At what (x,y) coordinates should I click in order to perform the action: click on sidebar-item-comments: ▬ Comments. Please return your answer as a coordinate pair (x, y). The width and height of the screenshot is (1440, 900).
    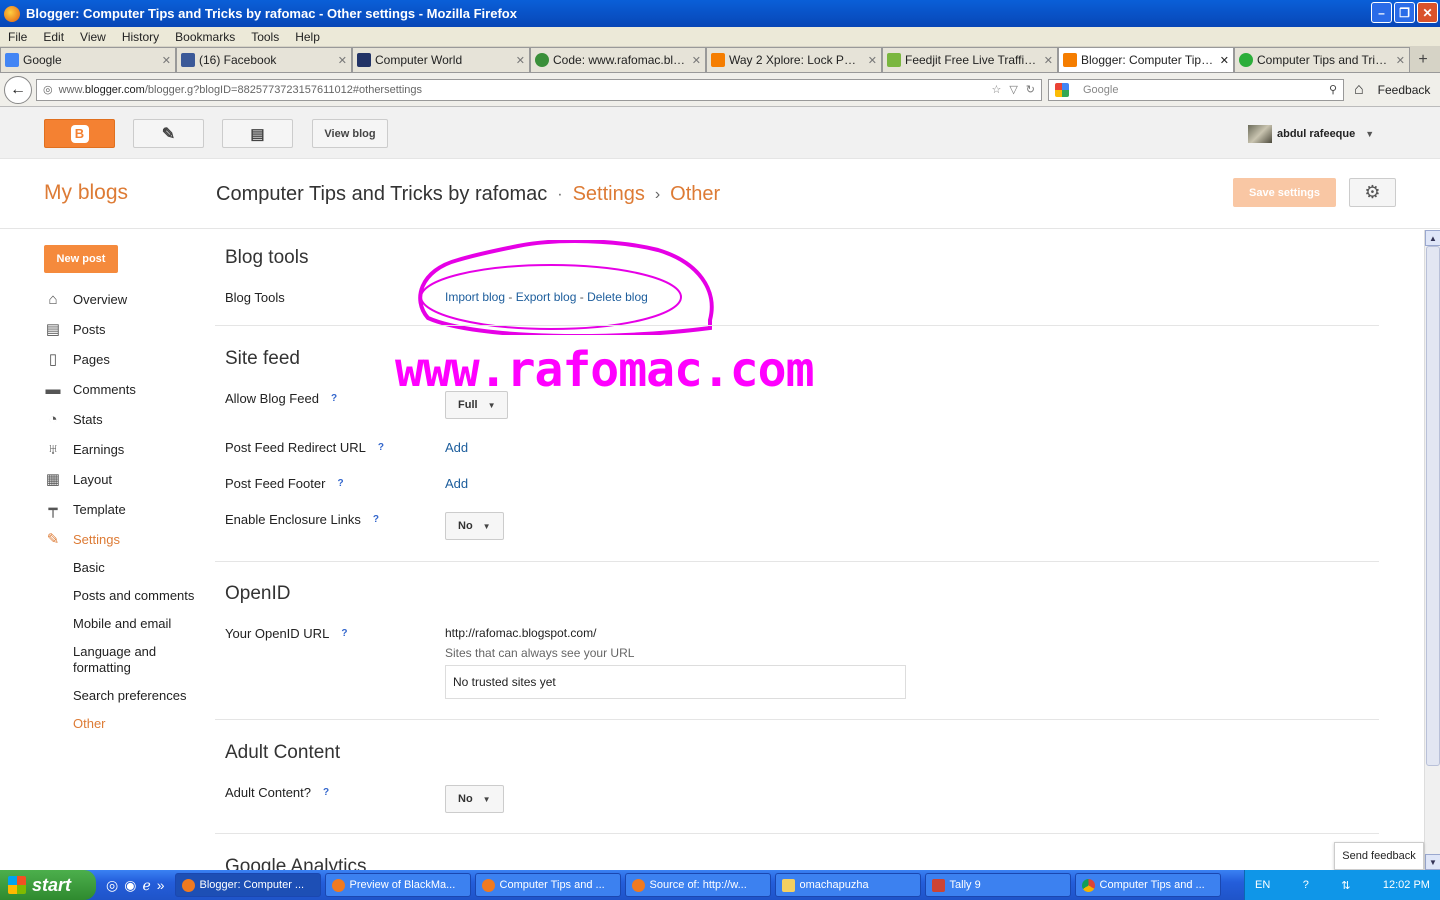
    Looking at the image, I should click on (90, 389).